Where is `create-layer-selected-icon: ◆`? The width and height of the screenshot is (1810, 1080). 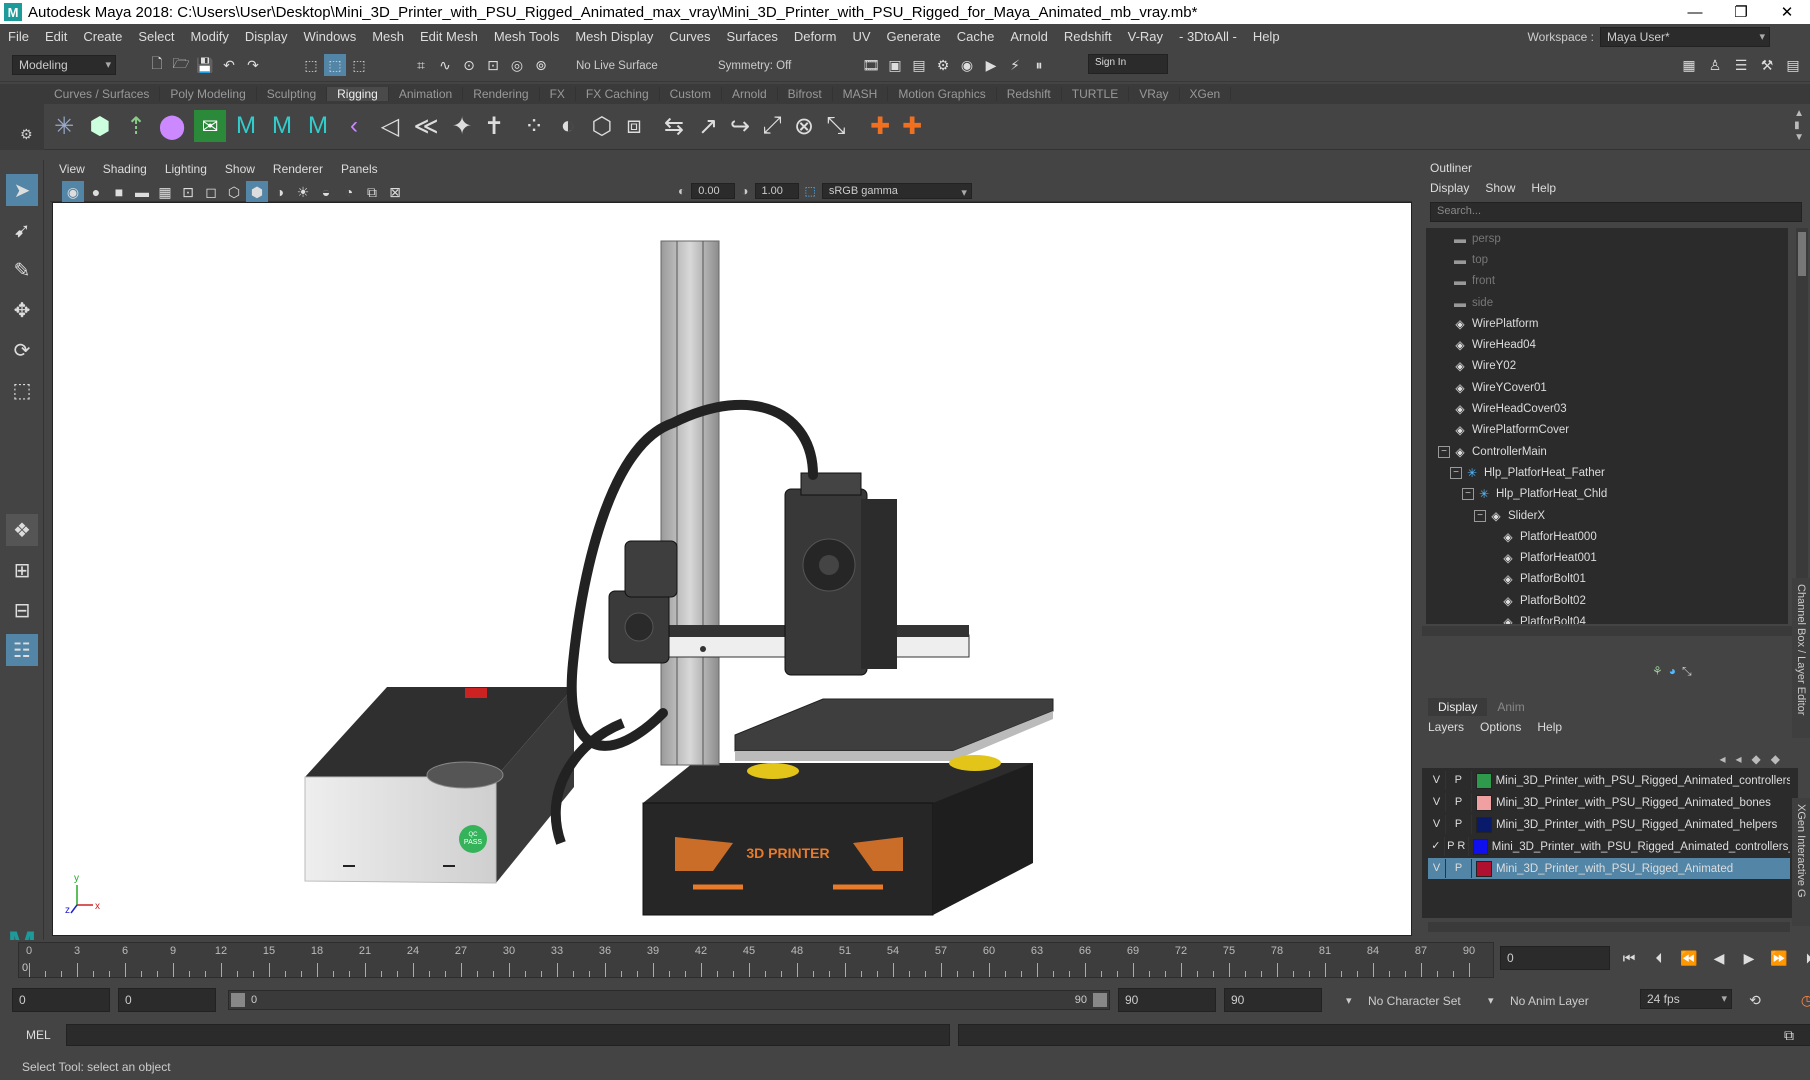
create-layer-selected-icon: ◆ is located at coordinates (1775, 759).